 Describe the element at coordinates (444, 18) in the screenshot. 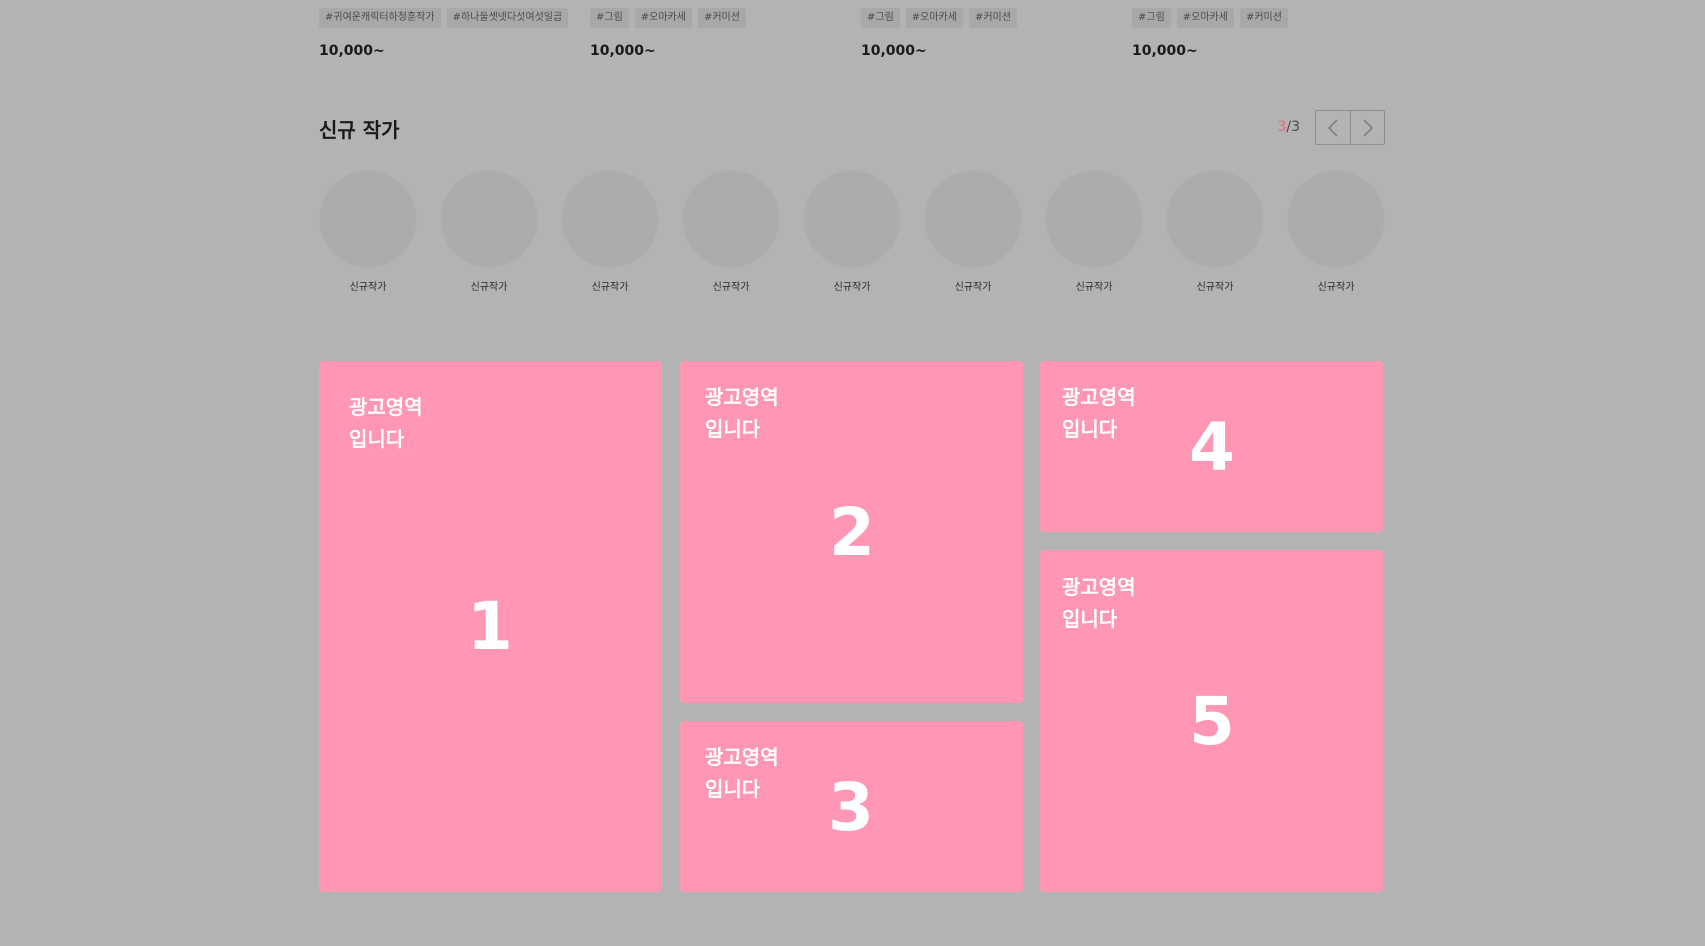

I see `tag-list: #귀여운캐릭터하청훈작가 #하나둘셋넷다섯여섯일곱` at that location.